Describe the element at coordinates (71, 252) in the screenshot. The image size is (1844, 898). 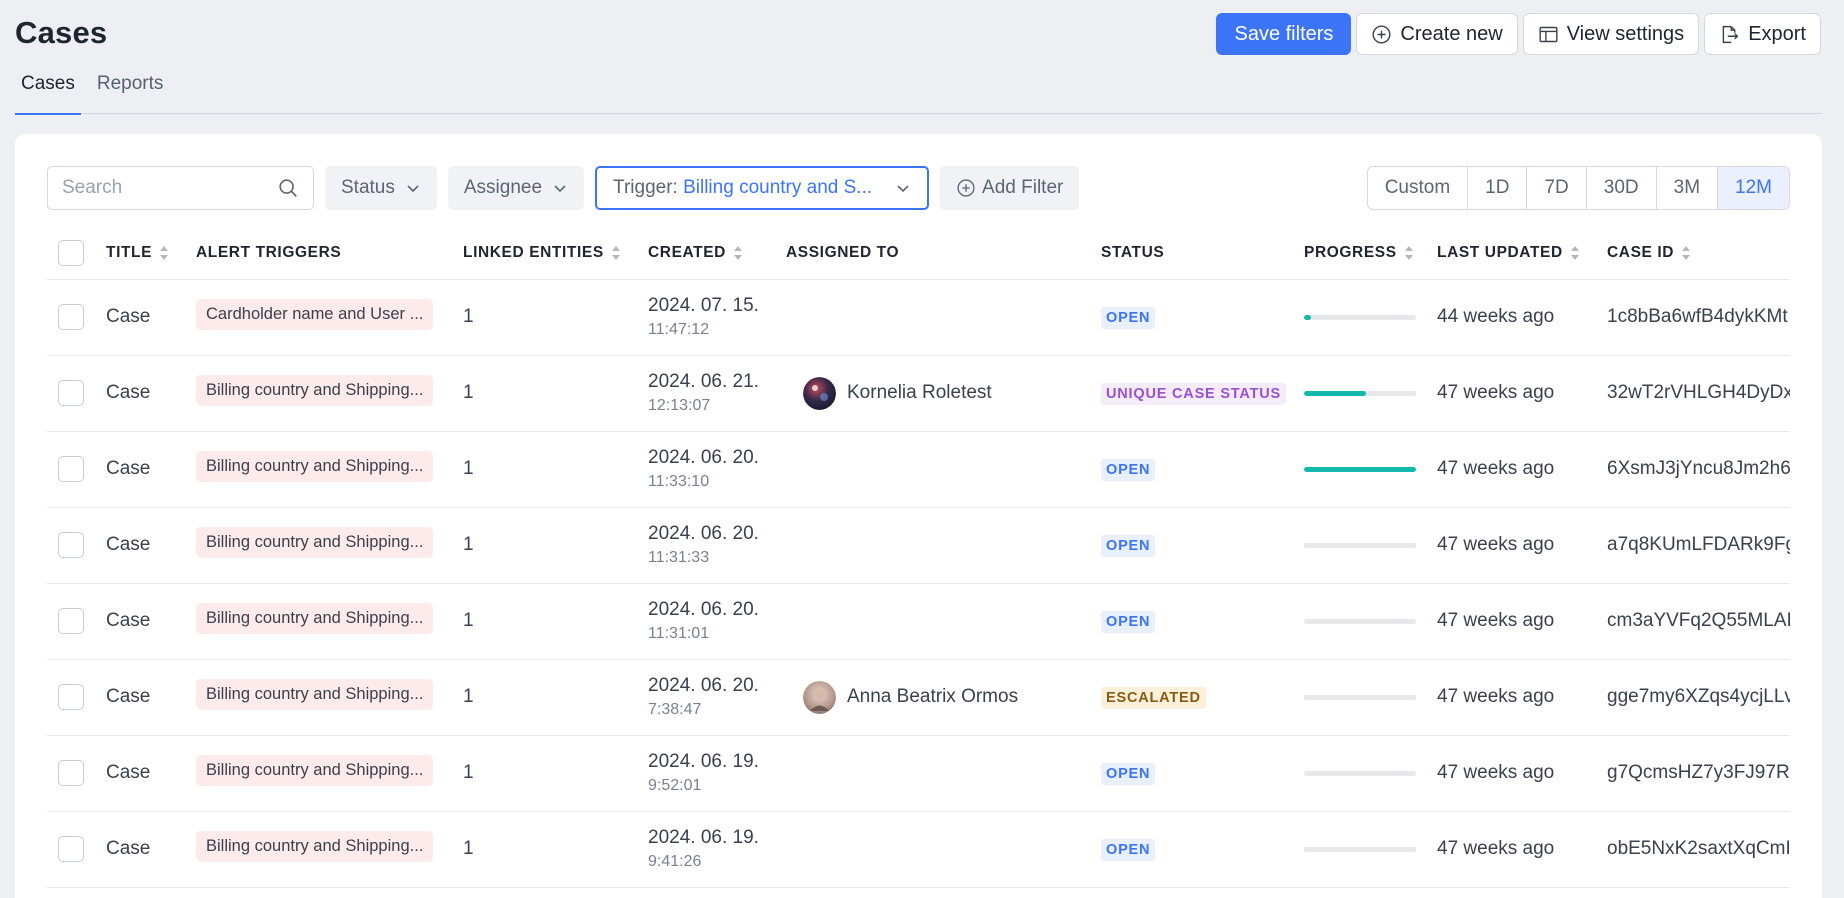
I see `select-all-checkbox` at that location.